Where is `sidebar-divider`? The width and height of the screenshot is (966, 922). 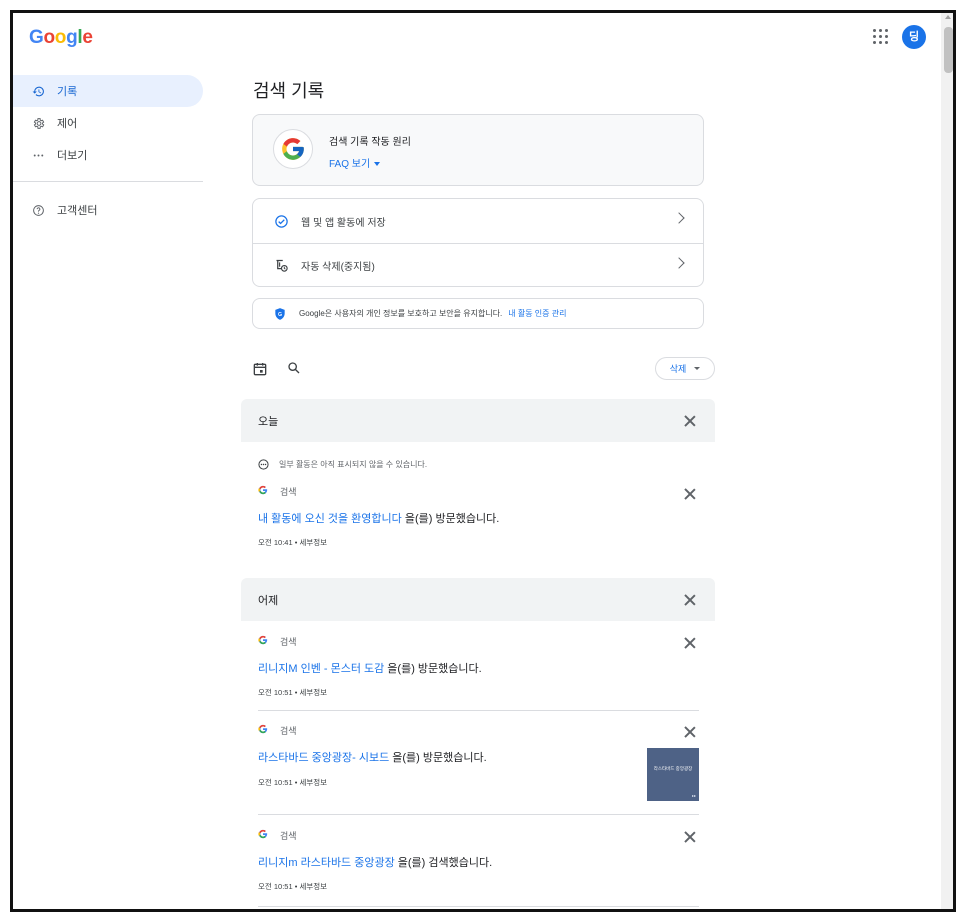 sidebar-divider is located at coordinates (108, 181).